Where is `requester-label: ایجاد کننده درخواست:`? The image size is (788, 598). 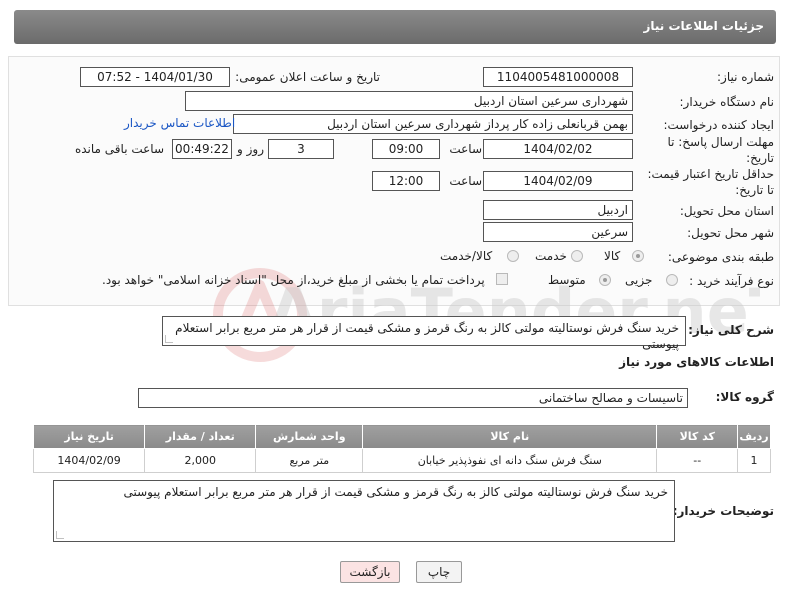
requester-label: ایجاد کننده درخواست: is located at coordinates (718, 125).